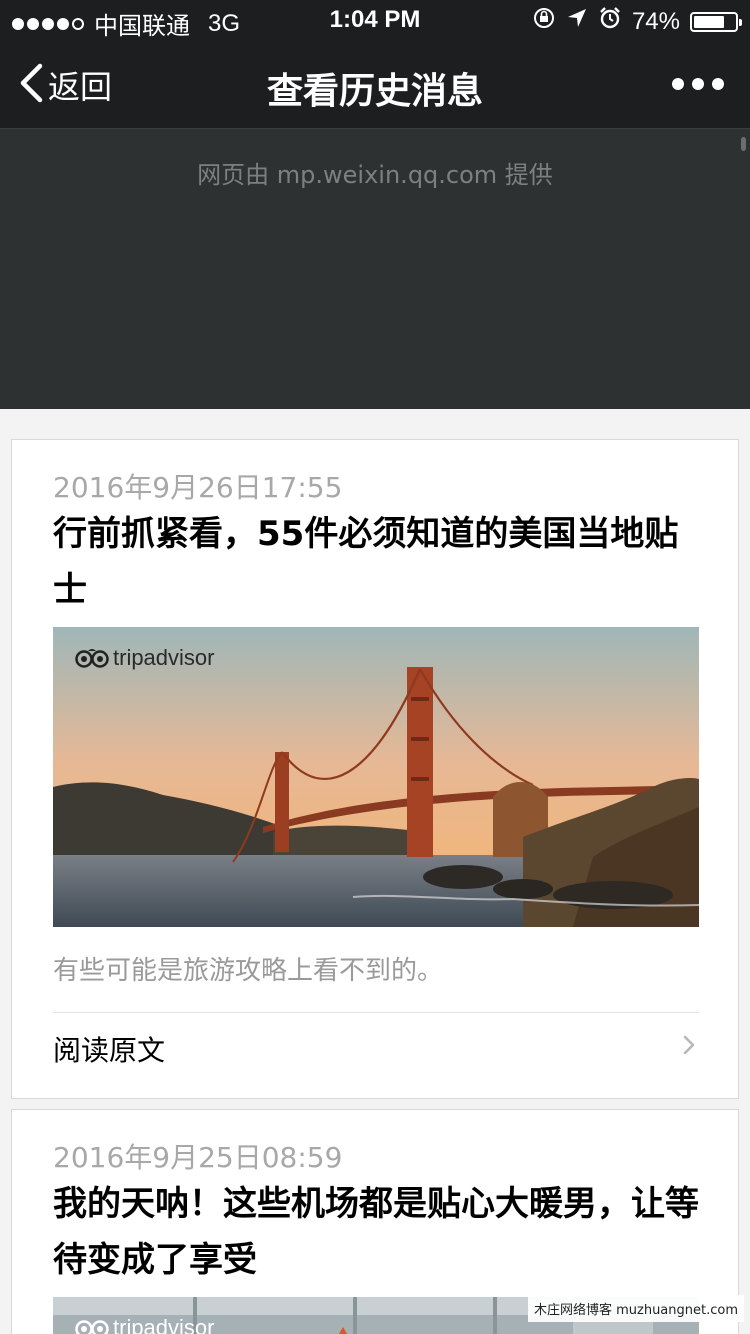  What do you see at coordinates (743, 144) in the screenshot?
I see `scroll-indicator` at bounding box center [743, 144].